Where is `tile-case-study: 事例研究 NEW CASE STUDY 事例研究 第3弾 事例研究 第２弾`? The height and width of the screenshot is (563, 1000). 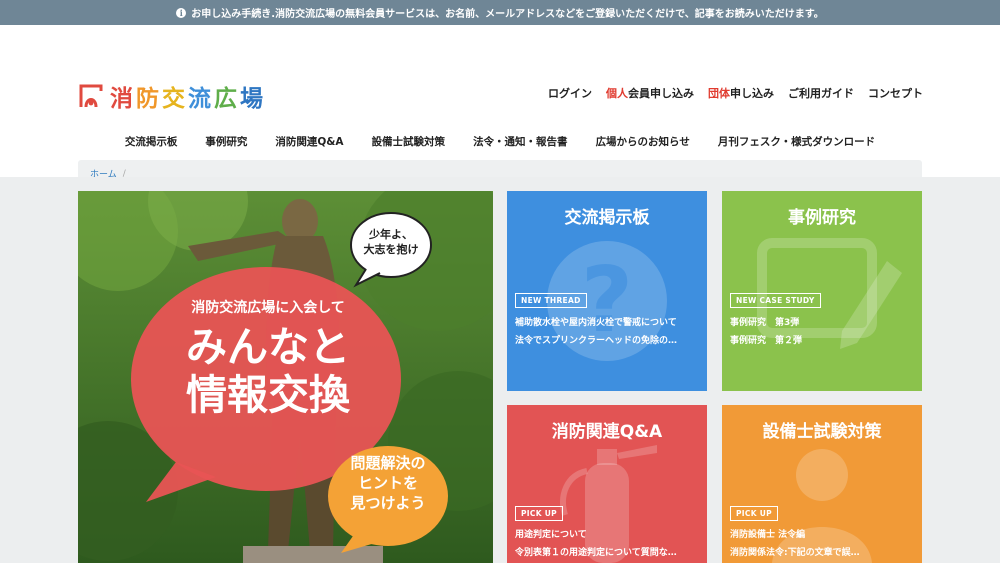
tile-case-study: 事例研究 NEW CASE STUDY 事例研究 第3弾 事例研究 第２弾 is located at coordinates (822, 291).